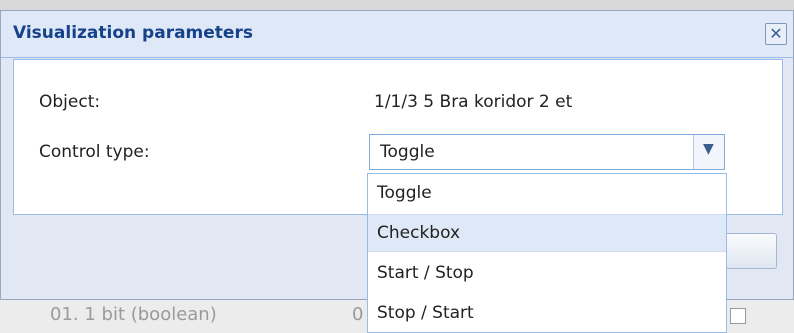 The image size is (794, 333). What do you see at coordinates (547, 193) in the screenshot?
I see `dropdown-option-toggle: Toggle` at bounding box center [547, 193].